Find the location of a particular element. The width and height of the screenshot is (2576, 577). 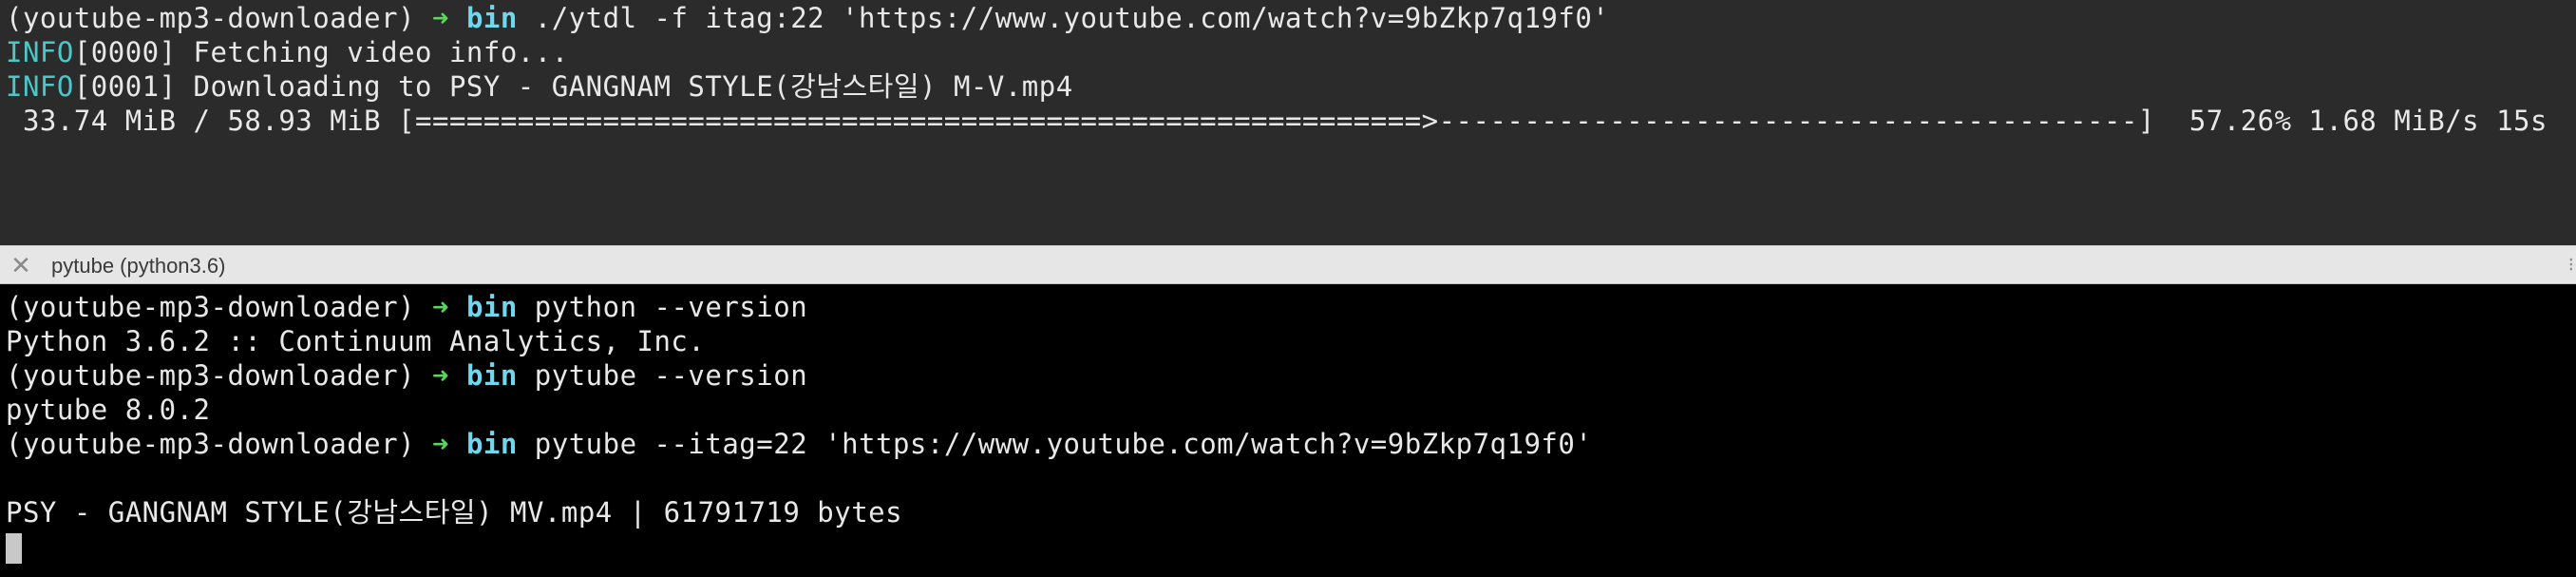

output-text: pytube 8.0.2 is located at coordinates (108, 410).